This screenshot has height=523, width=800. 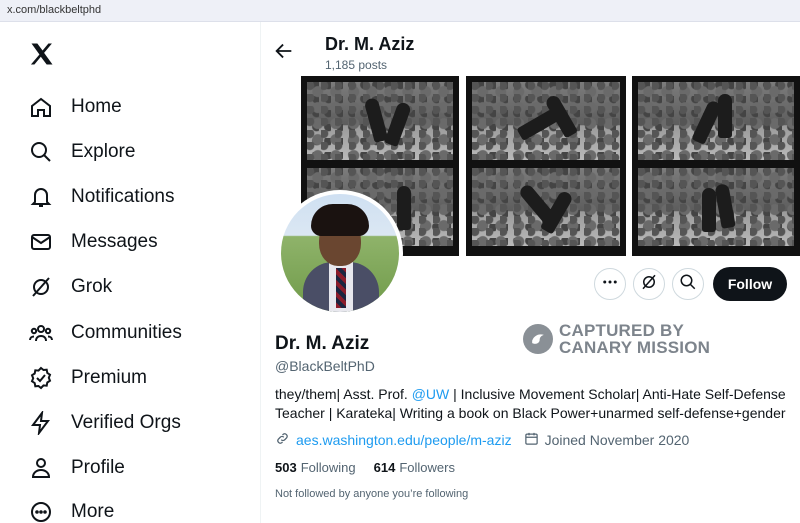 What do you see at coordinates (41, 511) in the screenshot?
I see `more-circle-icon` at bounding box center [41, 511].